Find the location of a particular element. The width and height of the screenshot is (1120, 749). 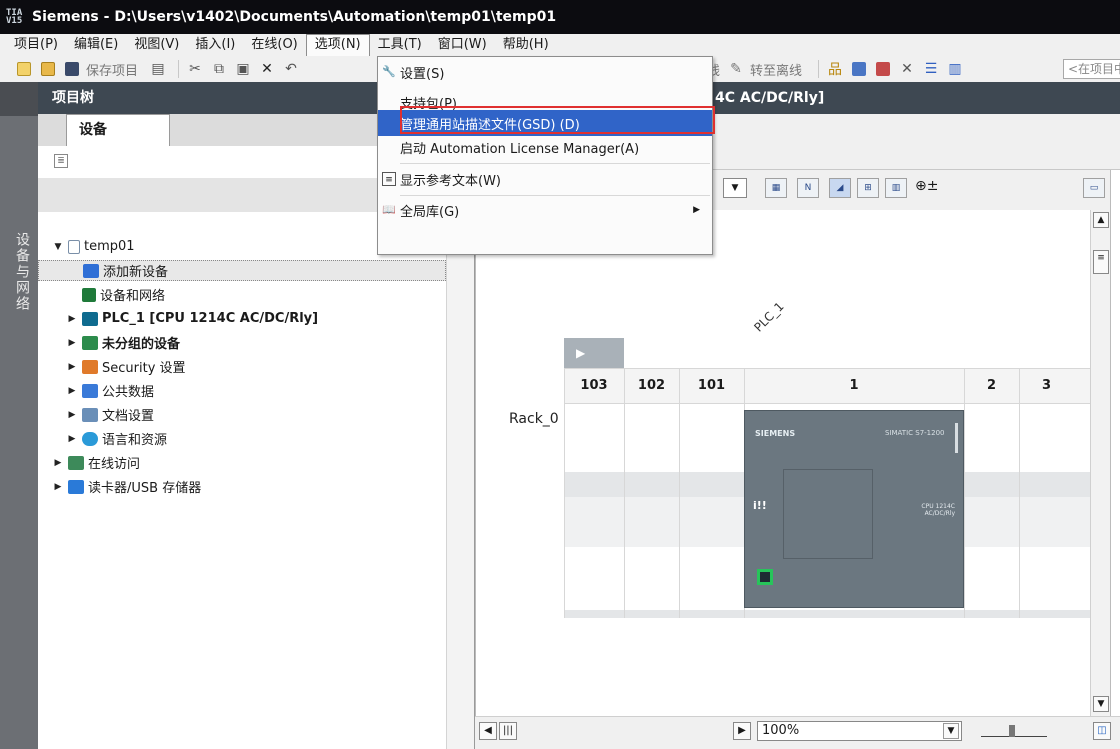

canvas-vertical-scrollbar: ▲ ≡ ▼ is located at coordinates (1100, 463).